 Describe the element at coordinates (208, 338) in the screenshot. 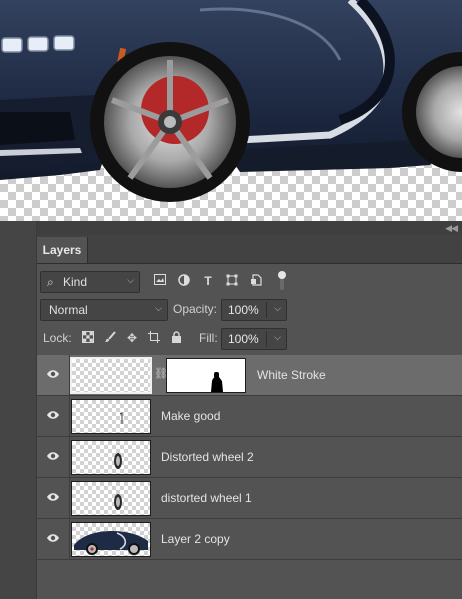

I see `fill-label: Fill:` at that location.